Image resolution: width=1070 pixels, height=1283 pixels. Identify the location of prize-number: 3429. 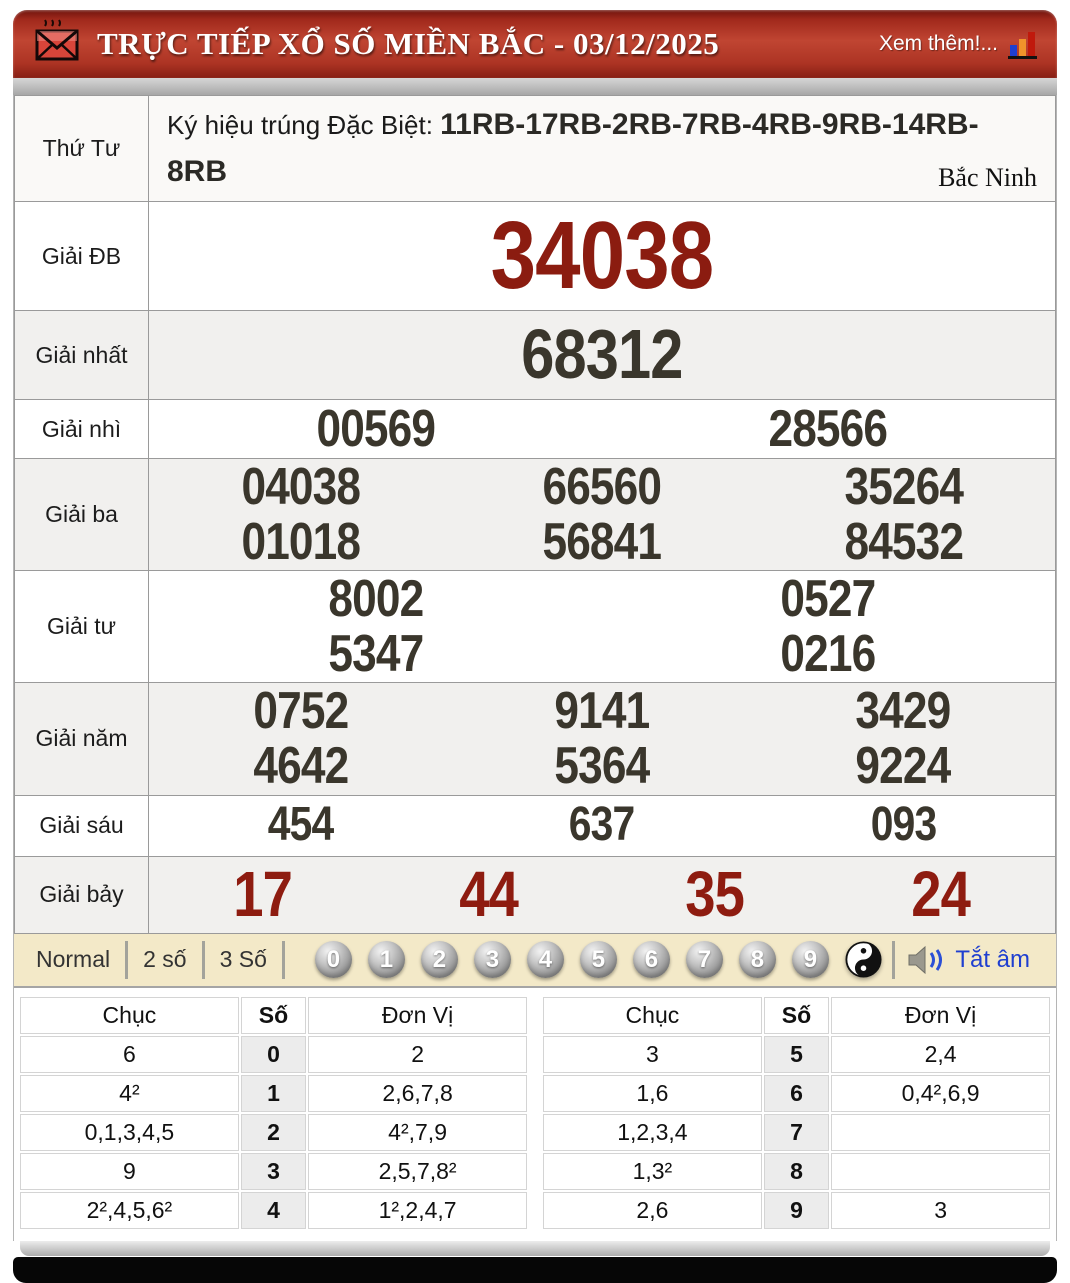
(903, 711).